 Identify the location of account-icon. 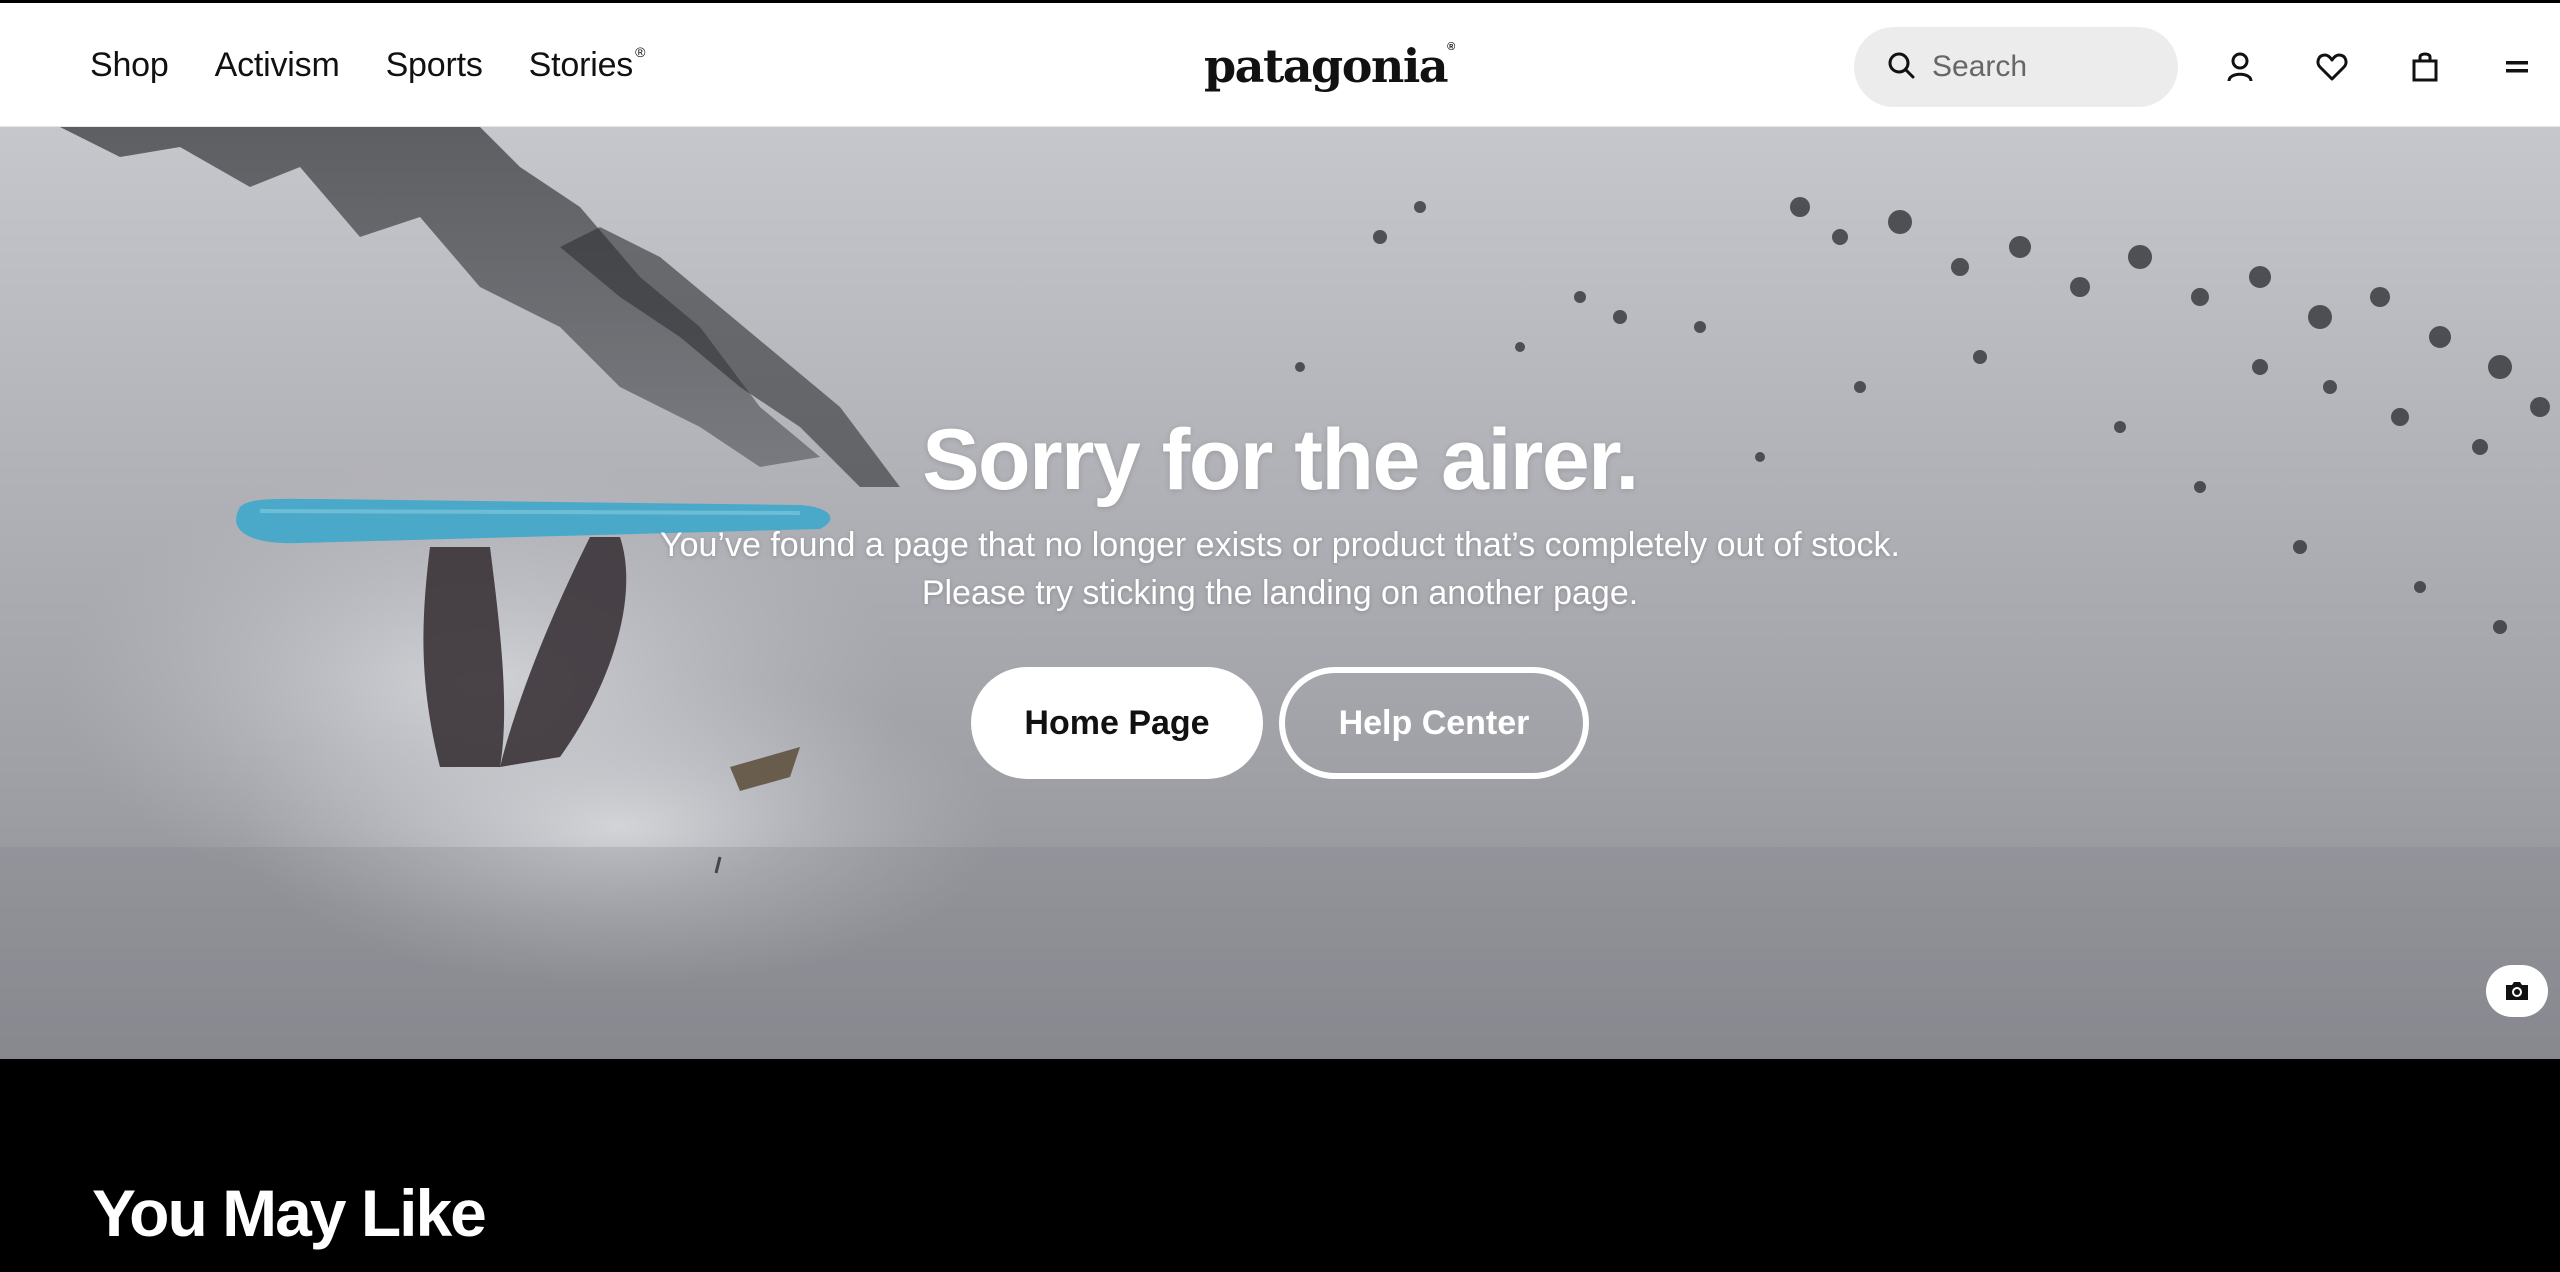
(2240, 67).